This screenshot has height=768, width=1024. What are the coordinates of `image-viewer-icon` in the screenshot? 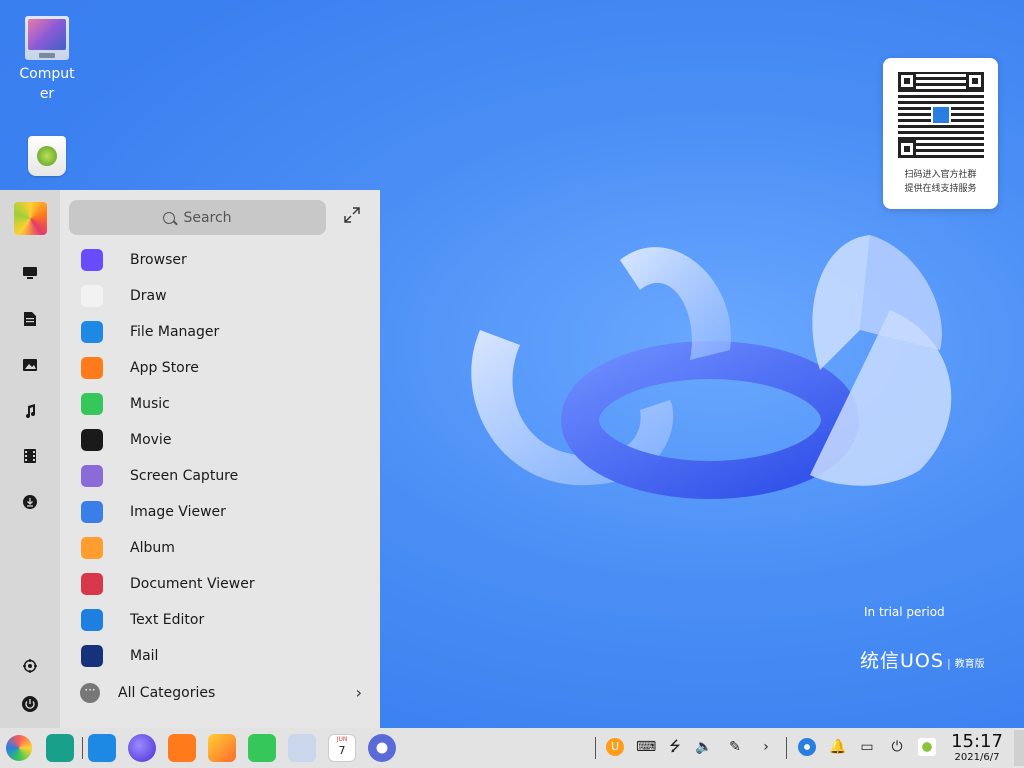 It's located at (92, 512).